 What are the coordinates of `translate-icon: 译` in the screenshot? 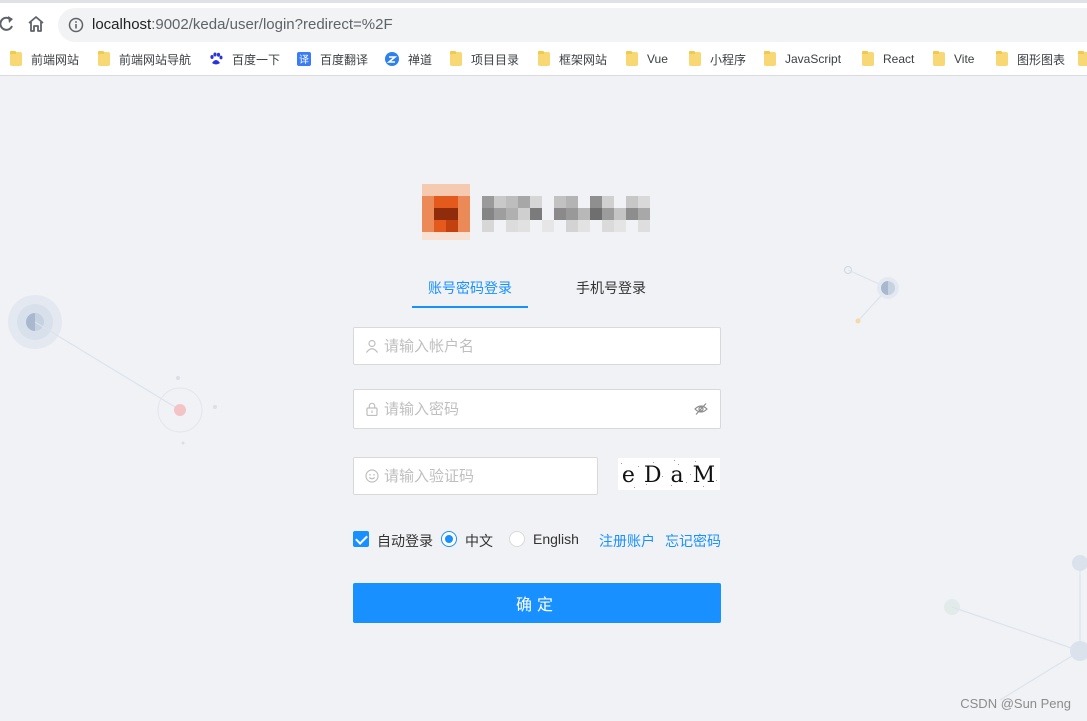 It's located at (304, 59).